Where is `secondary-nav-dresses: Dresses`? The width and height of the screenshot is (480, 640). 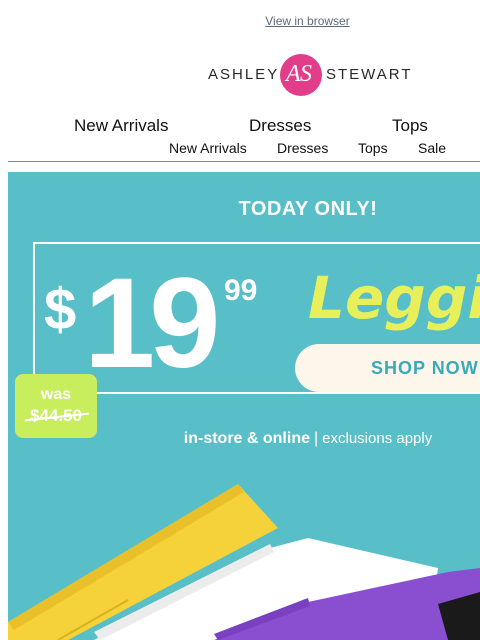
secondary-nav-dresses: Dresses is located at coordinates (302, 148).